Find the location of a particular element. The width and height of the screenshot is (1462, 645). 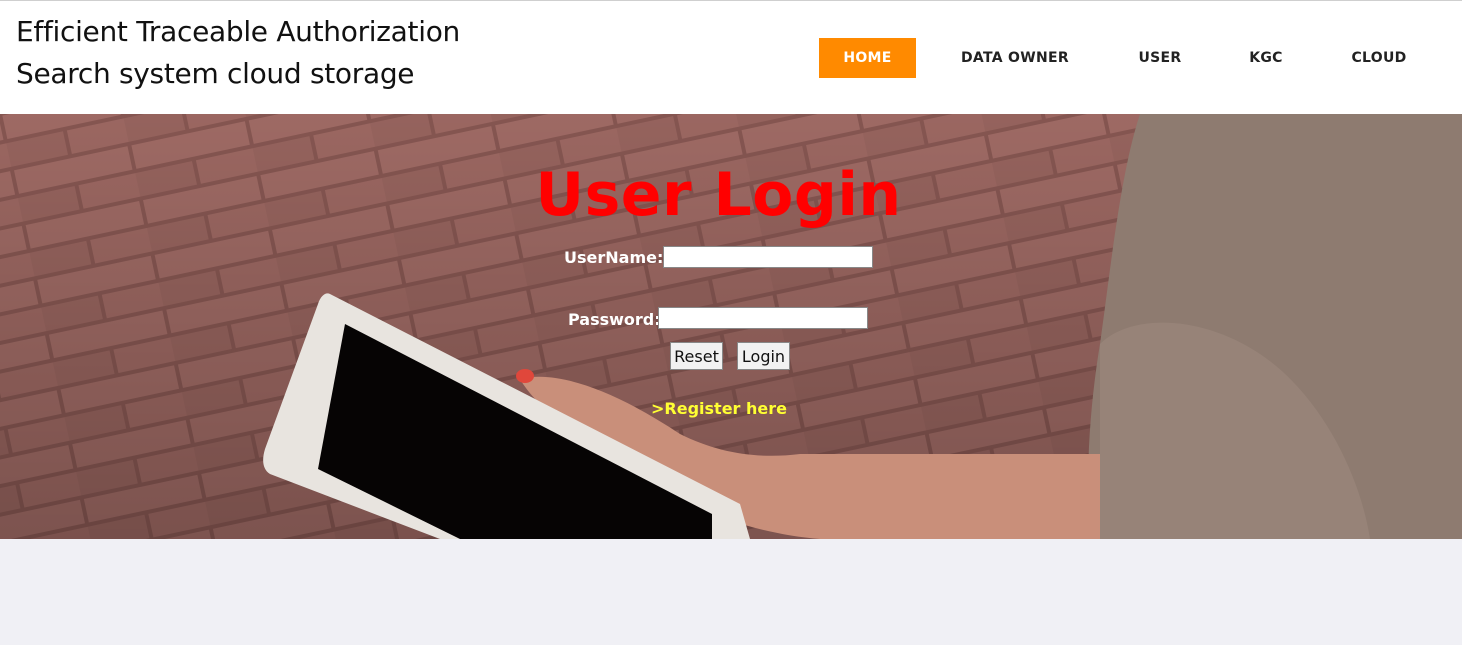

main-nav: HOME DATA OWNER USER KGC CLOUD is located at coordinates (731, 58).